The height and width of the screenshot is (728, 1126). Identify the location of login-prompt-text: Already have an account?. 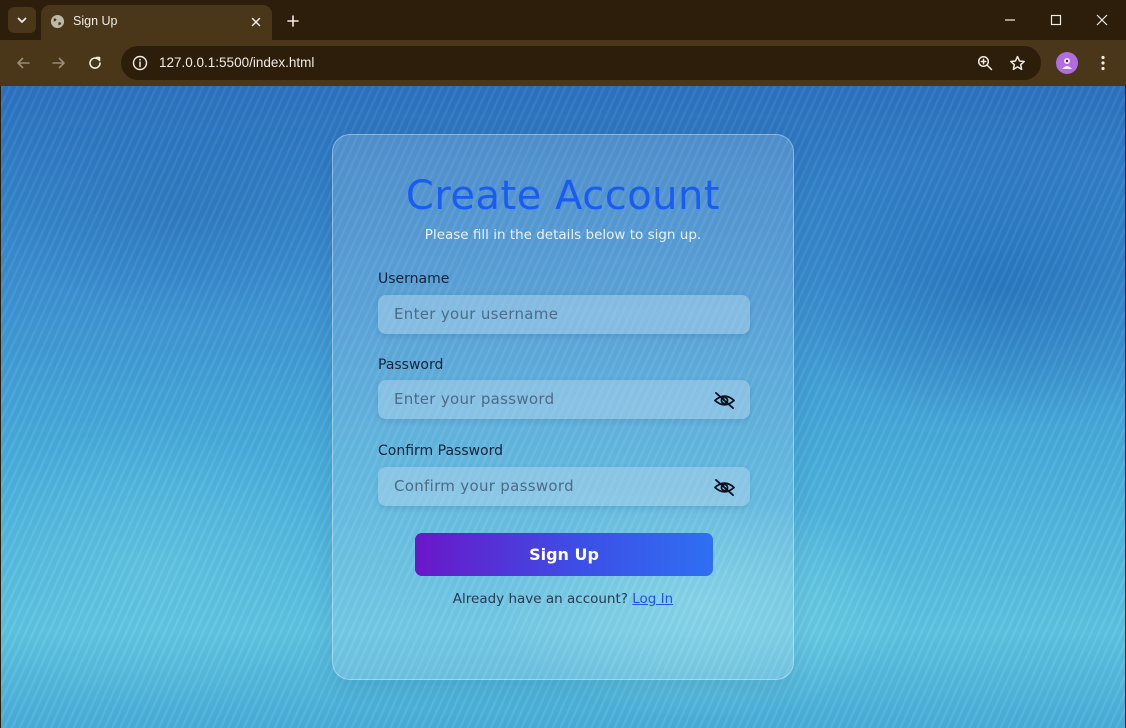
(540, 599).